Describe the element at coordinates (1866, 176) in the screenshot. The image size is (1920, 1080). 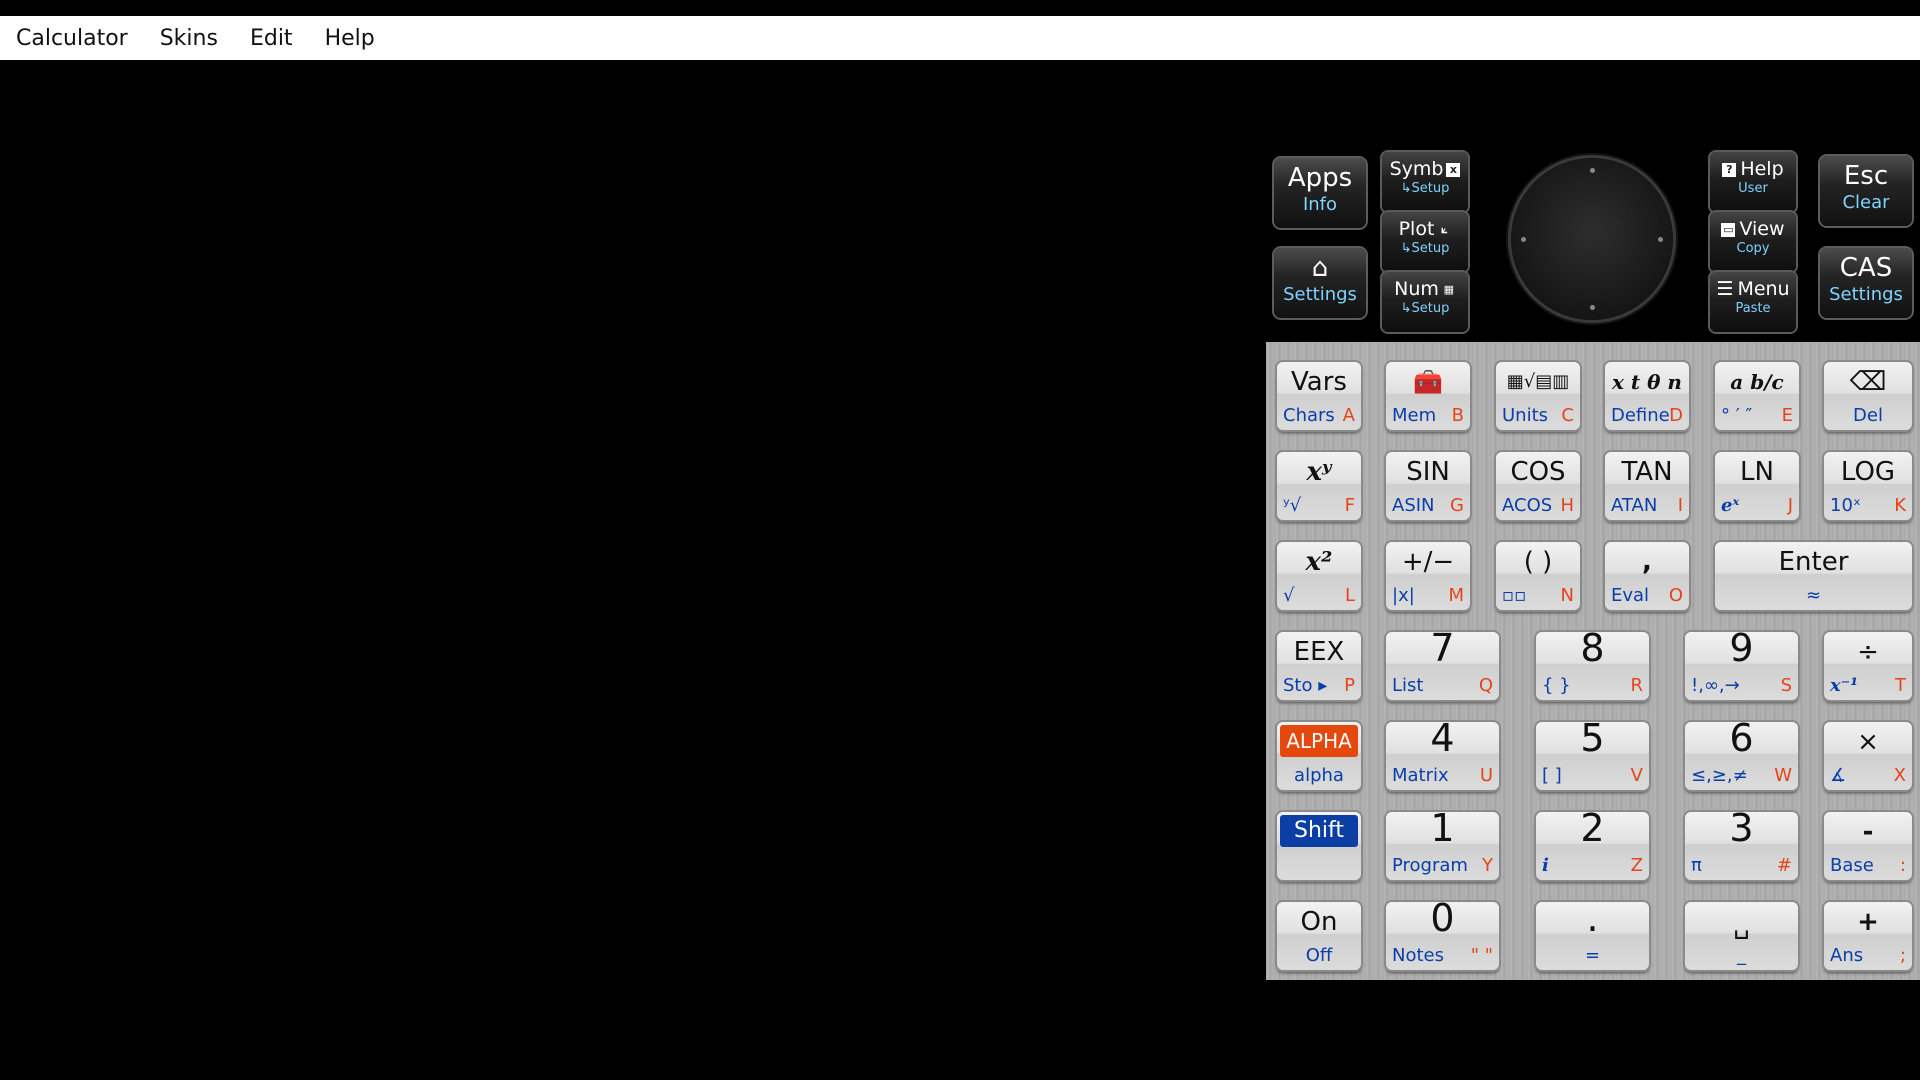
I see `esc-label: Esc` at that location.